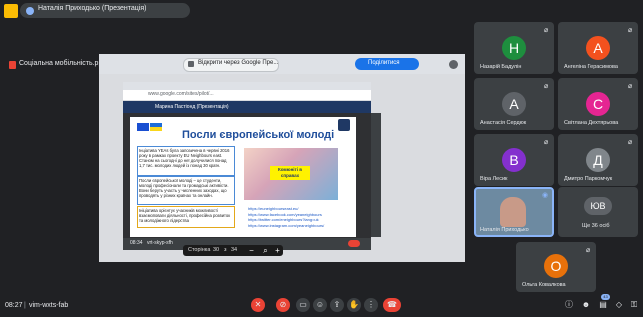  Describe the element at coordinates (494, 179) in the screenshot. I see `participant-name: Віра Лесик` at that location.